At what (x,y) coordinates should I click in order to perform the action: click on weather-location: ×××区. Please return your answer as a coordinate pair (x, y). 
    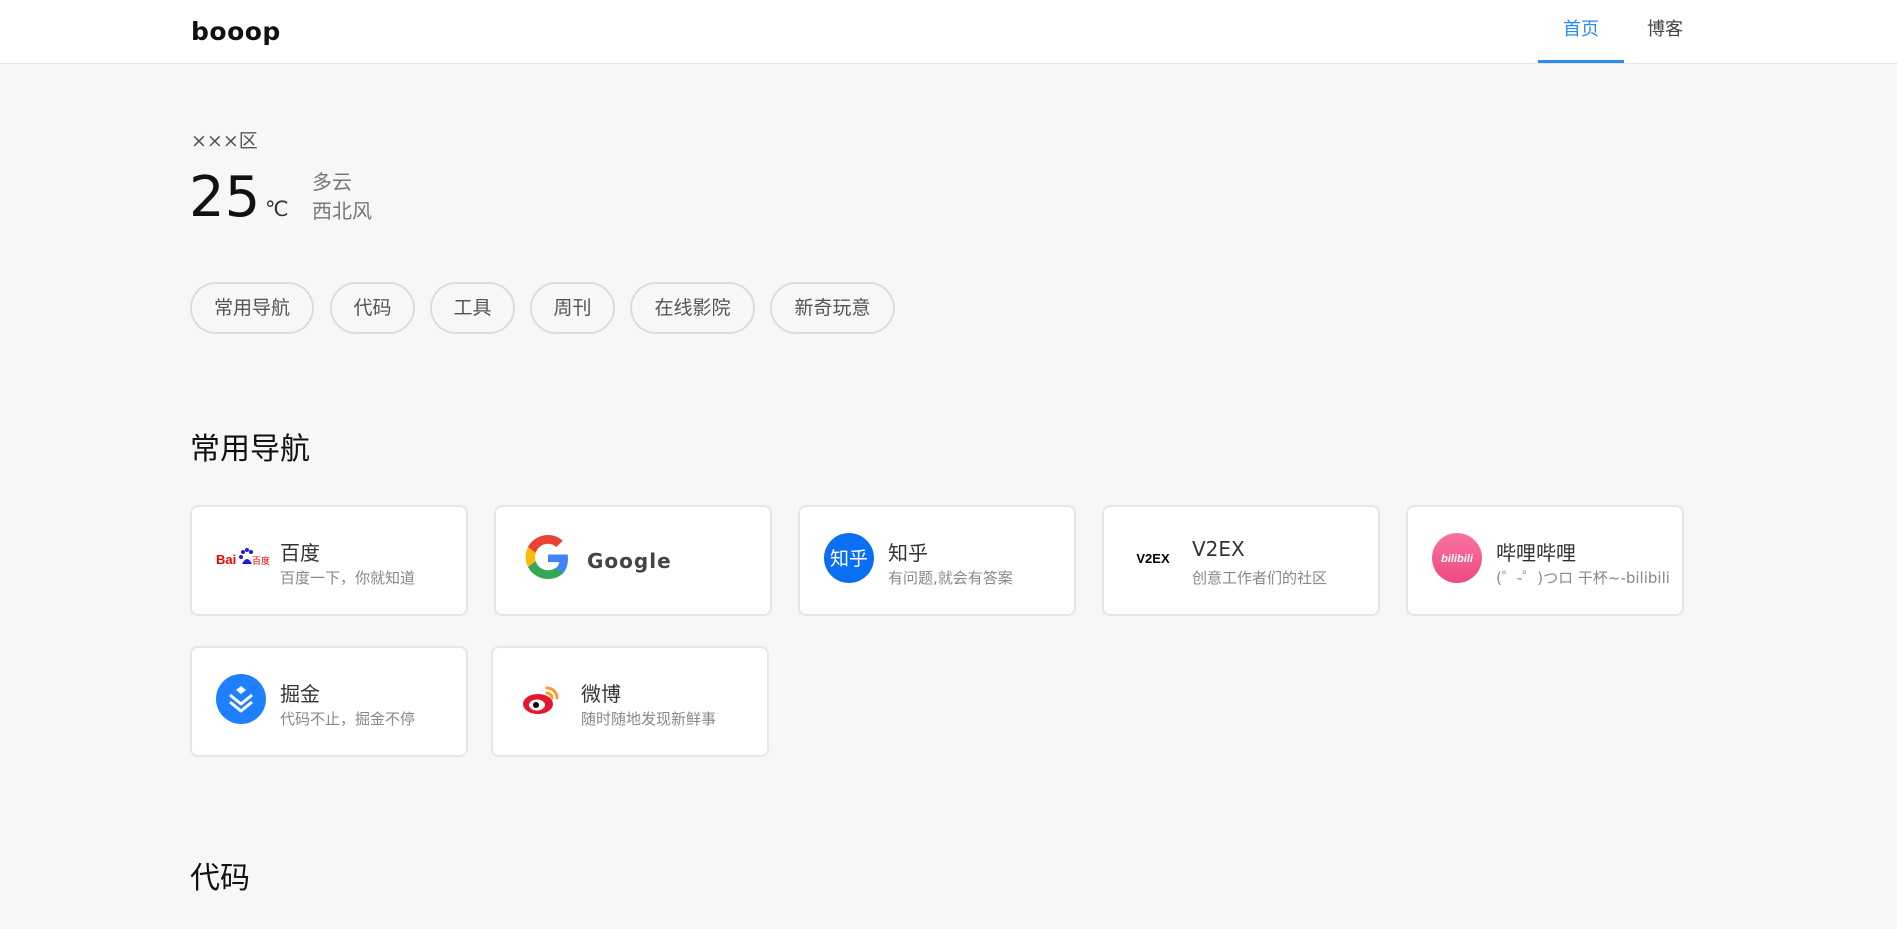
    Looking at the image, I should click on (224, 141).